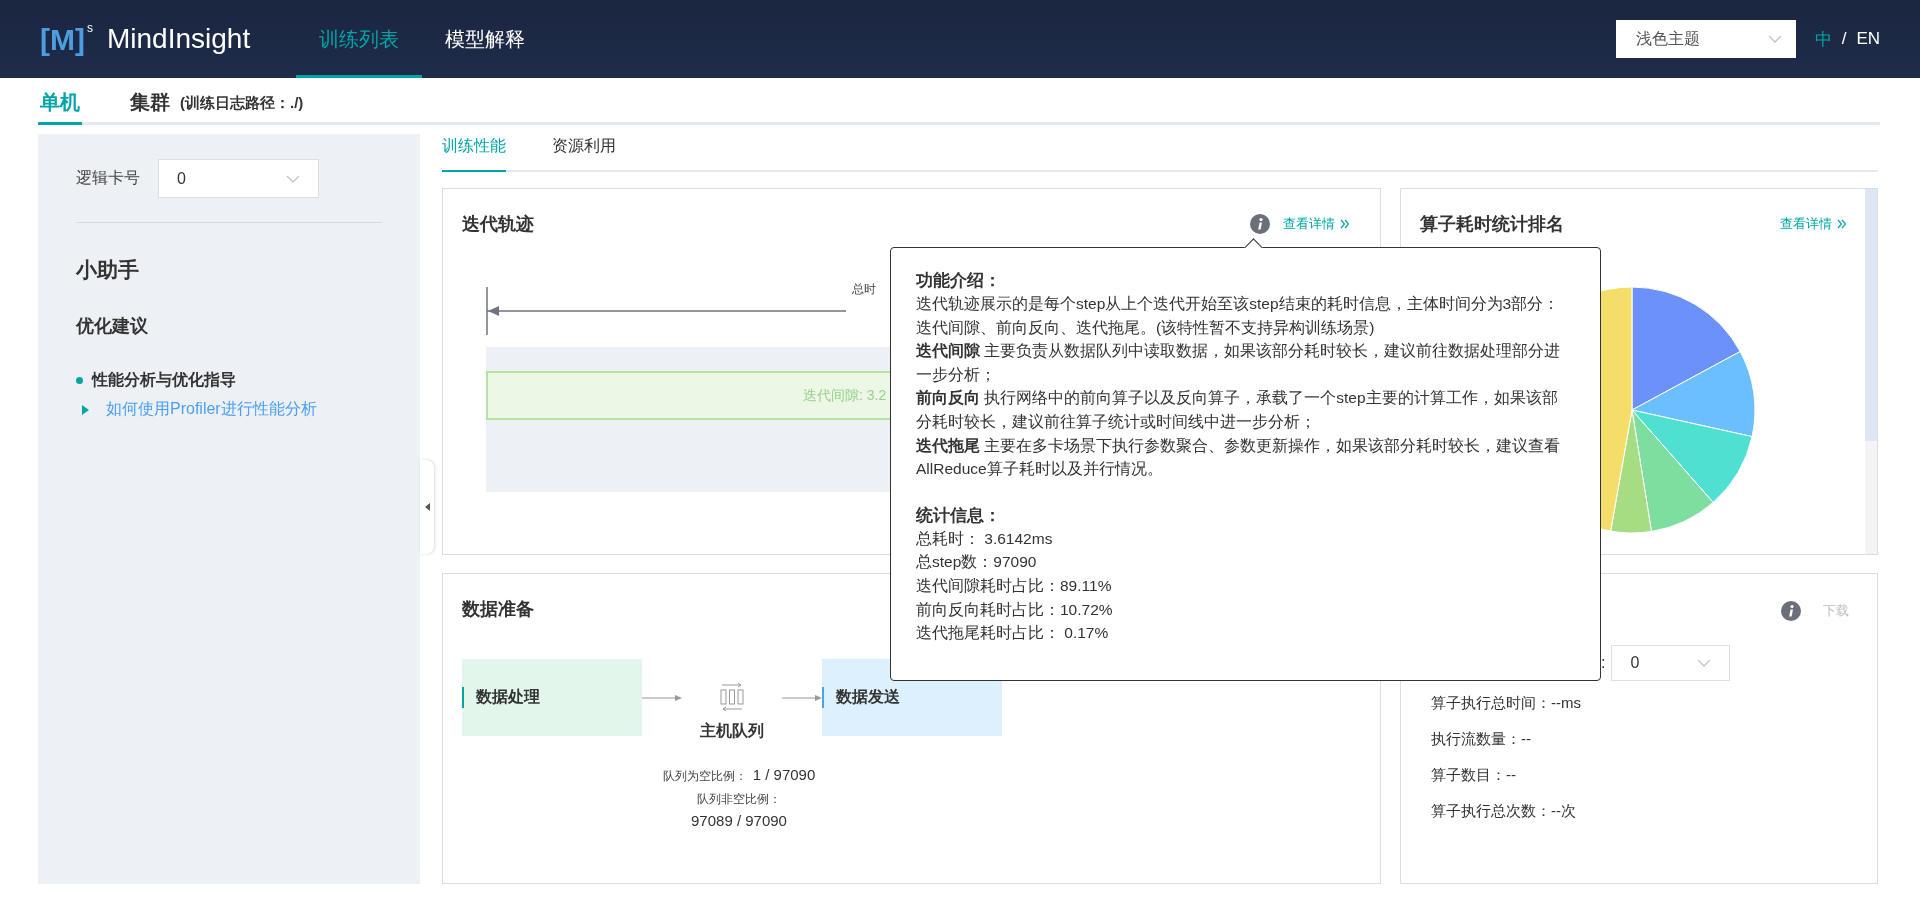  What do you see at coordinates (485, 39) in the screenshot?
I see `nav-tab: 模型解释` at bounding box center [485, 39].